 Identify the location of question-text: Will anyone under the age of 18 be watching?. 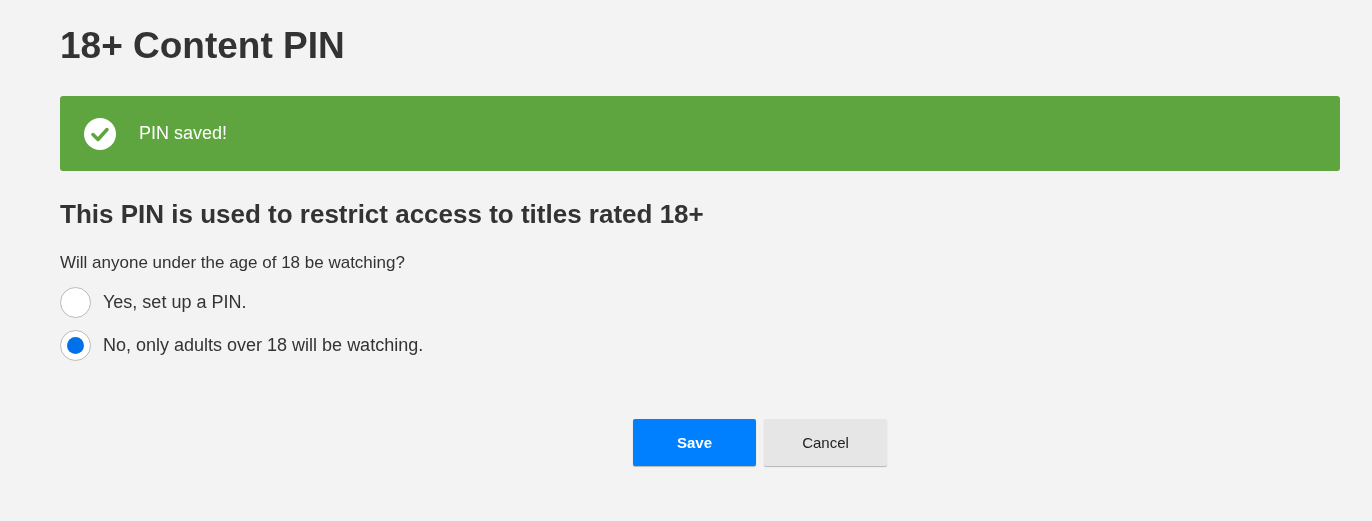
(233, 263).